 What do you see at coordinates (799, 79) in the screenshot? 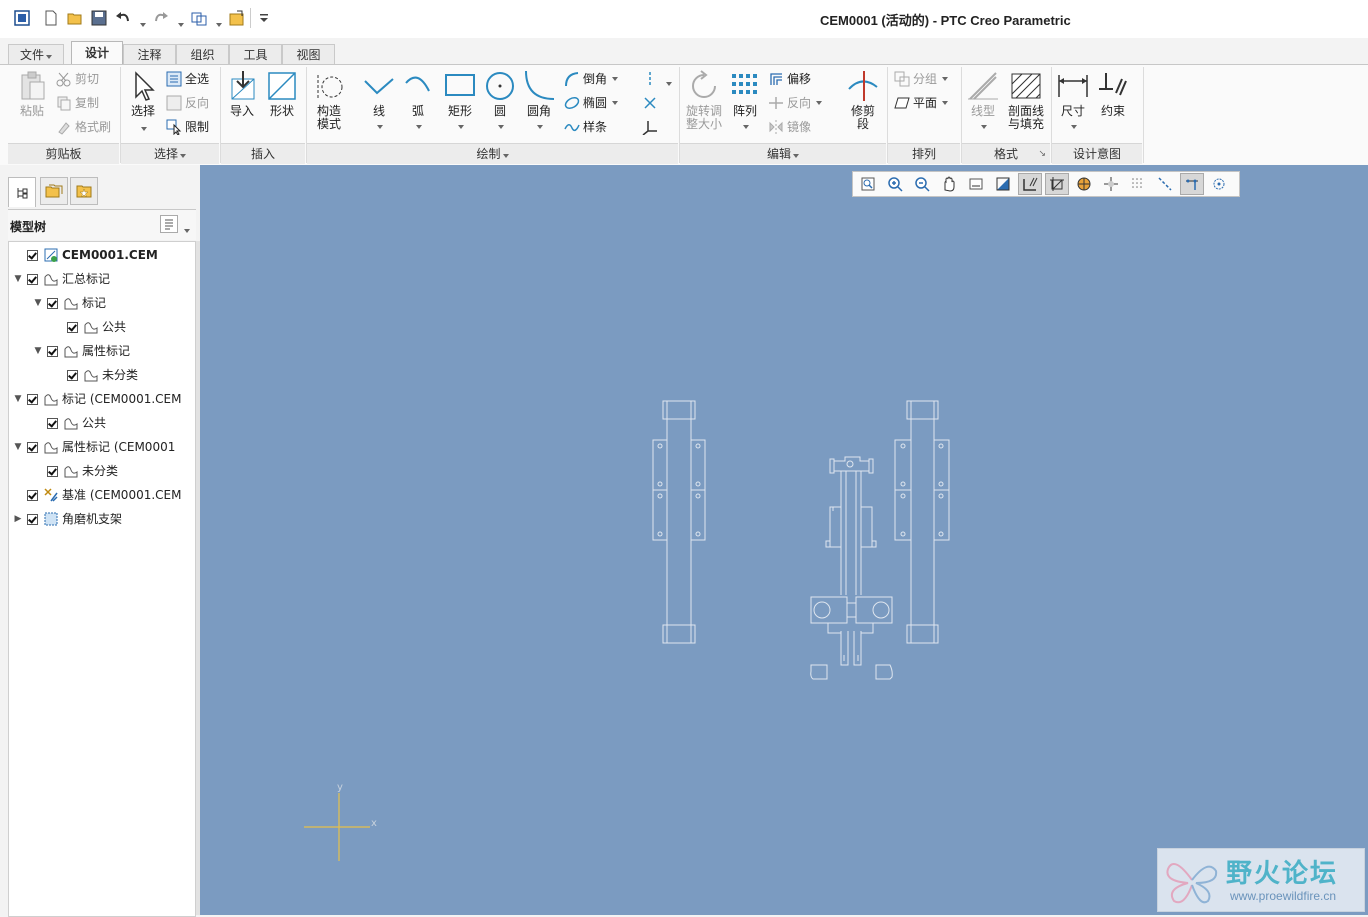
I see `offset-label: 偏移` at bounding box center [799, 79].